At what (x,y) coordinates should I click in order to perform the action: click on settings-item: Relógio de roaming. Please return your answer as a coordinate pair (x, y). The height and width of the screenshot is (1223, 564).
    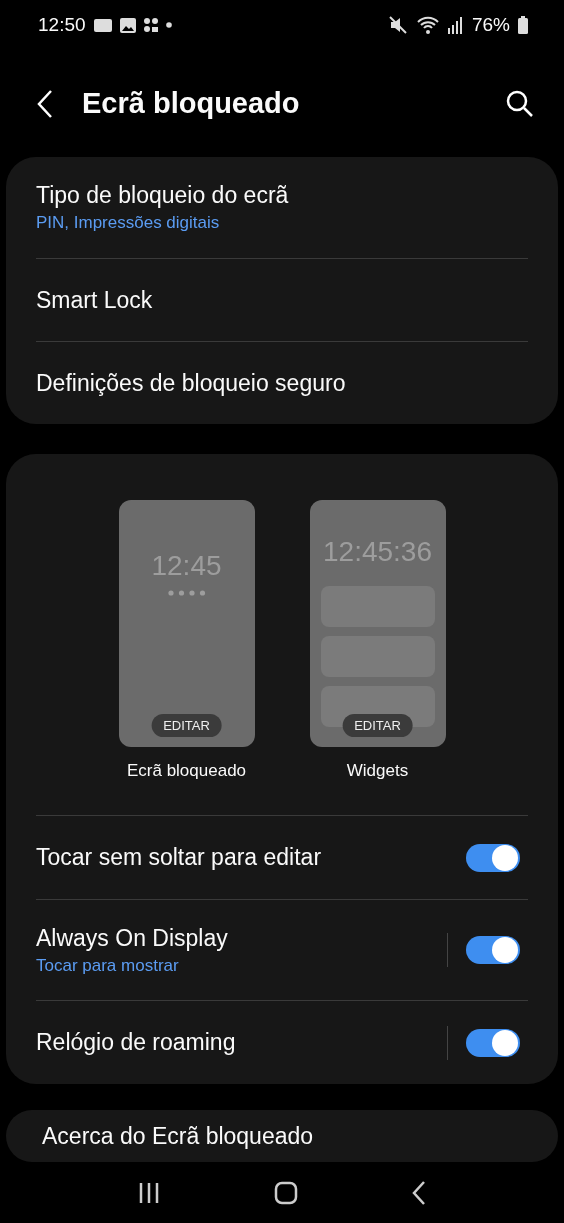
    Looking at the image, I should click on (282, 1042).